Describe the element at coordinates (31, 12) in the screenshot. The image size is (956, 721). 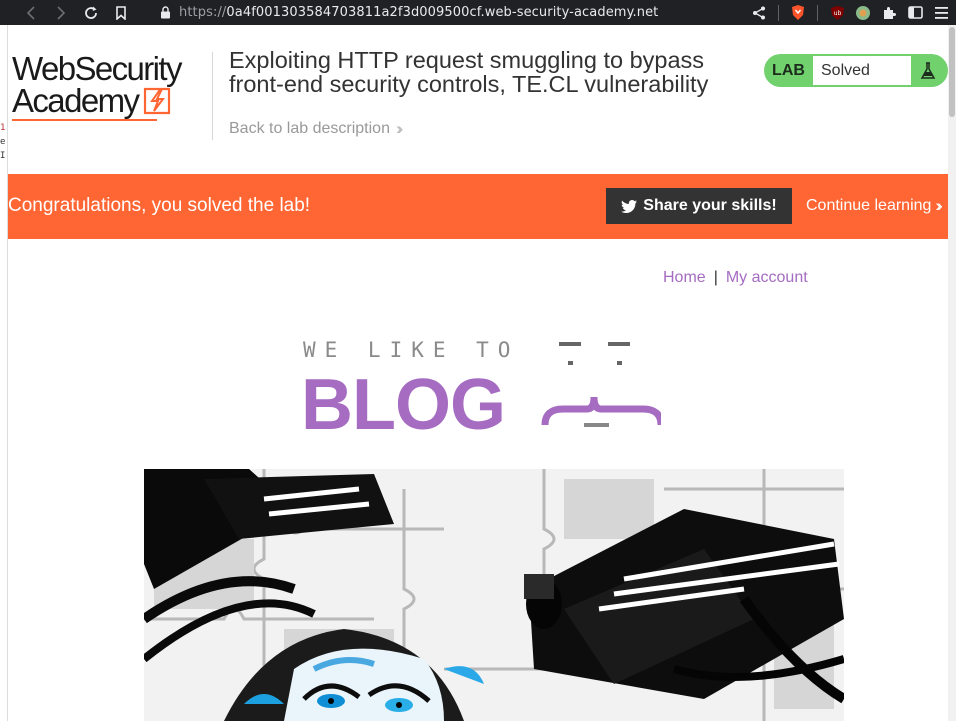
I see `back-icon` at that location.